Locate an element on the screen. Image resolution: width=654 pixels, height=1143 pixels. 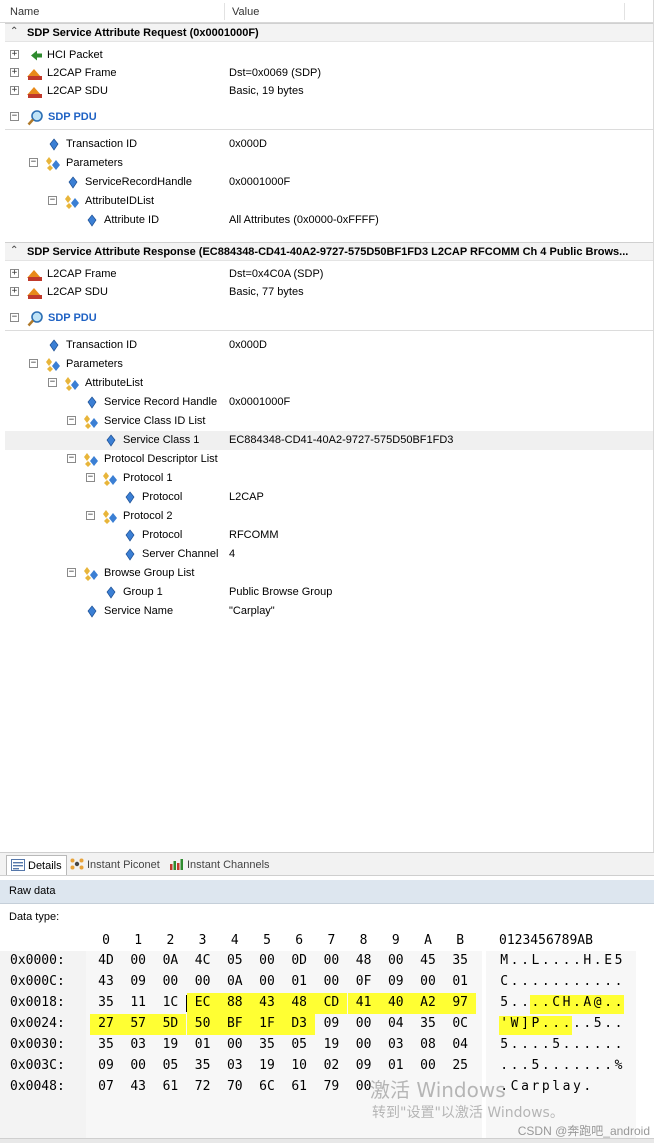
hex-byte: 72 is located at coordinates (203, 1087).